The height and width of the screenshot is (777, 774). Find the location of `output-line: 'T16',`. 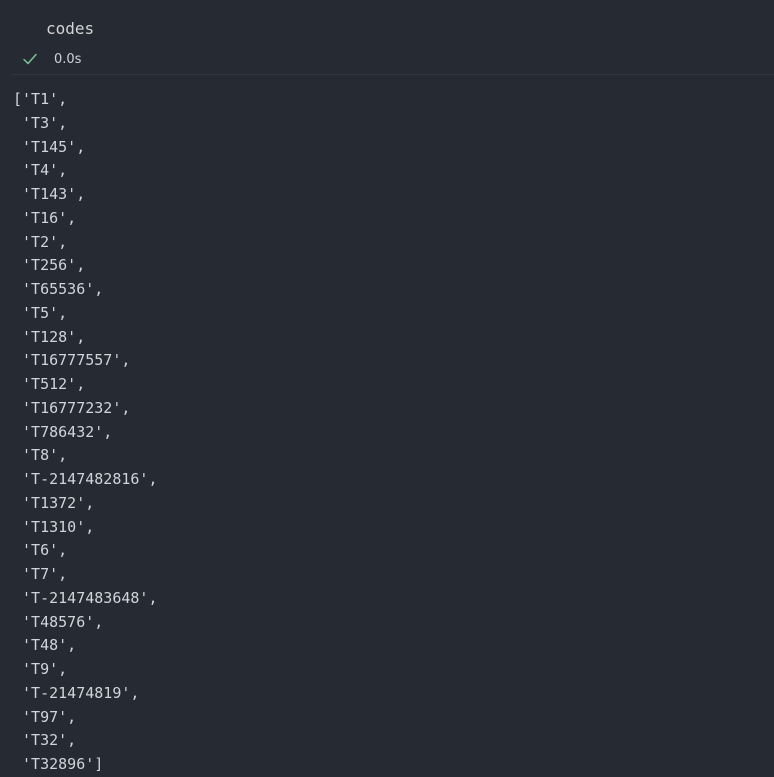

output-line: 'T16', is located at coordinates (45, 217).